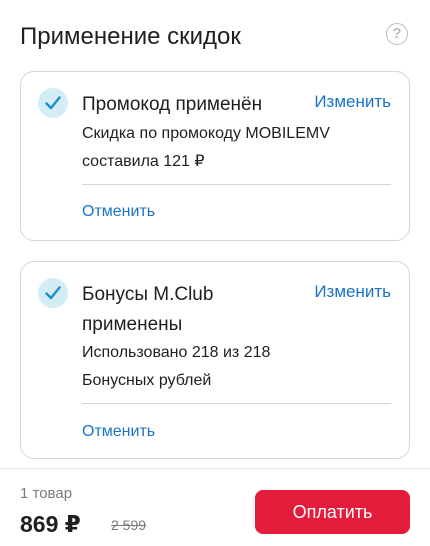 This screenshot has width=430, height=546. Describe the element at coordinates (172, 104) in the screenshot. I see `promo-title: Промокод применён` at that location.